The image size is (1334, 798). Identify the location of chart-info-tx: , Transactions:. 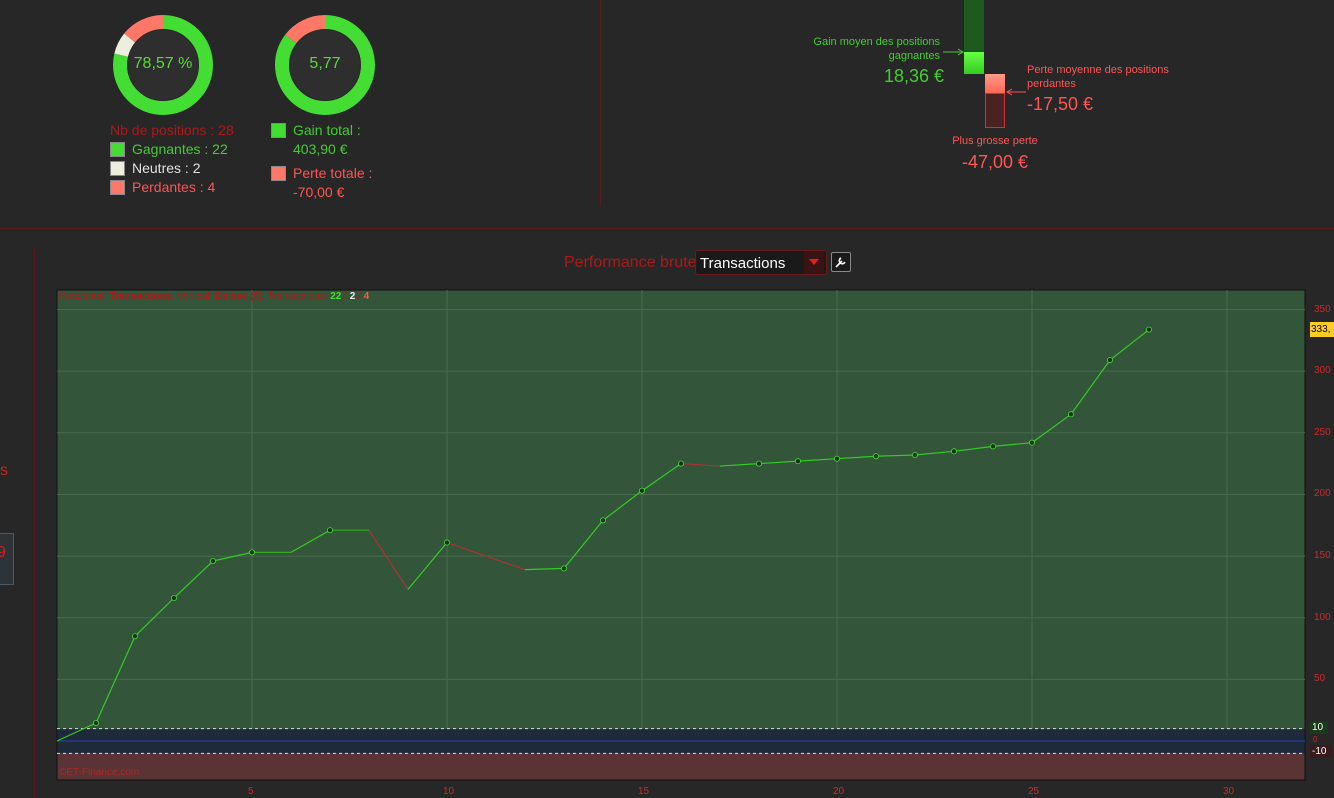
(296, 296).